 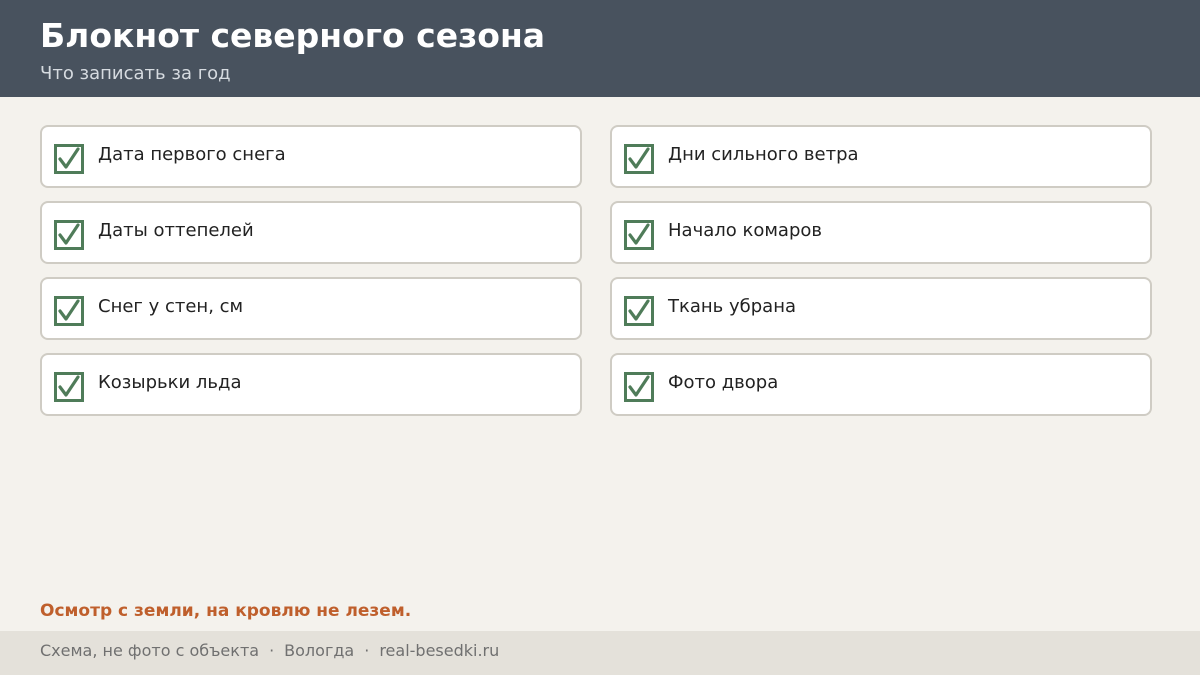 I want to click on footer-city: Вологда, so click(x=319, y=650).